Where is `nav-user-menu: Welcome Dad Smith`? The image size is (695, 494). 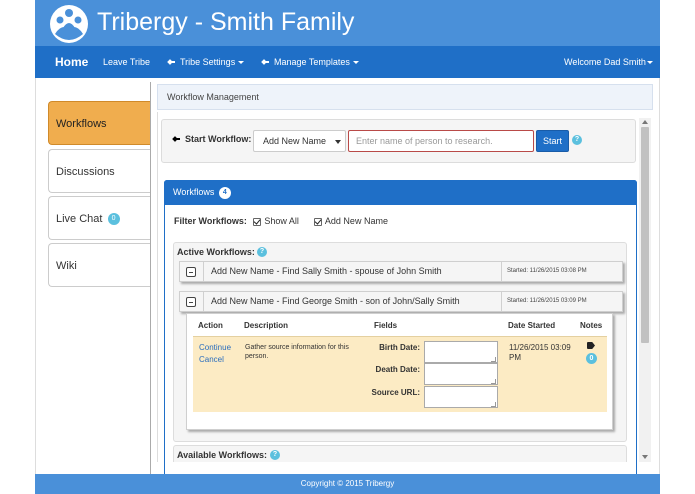
nav-user-menu: Welcome Dad Smith is located at coordinates (608, 62).